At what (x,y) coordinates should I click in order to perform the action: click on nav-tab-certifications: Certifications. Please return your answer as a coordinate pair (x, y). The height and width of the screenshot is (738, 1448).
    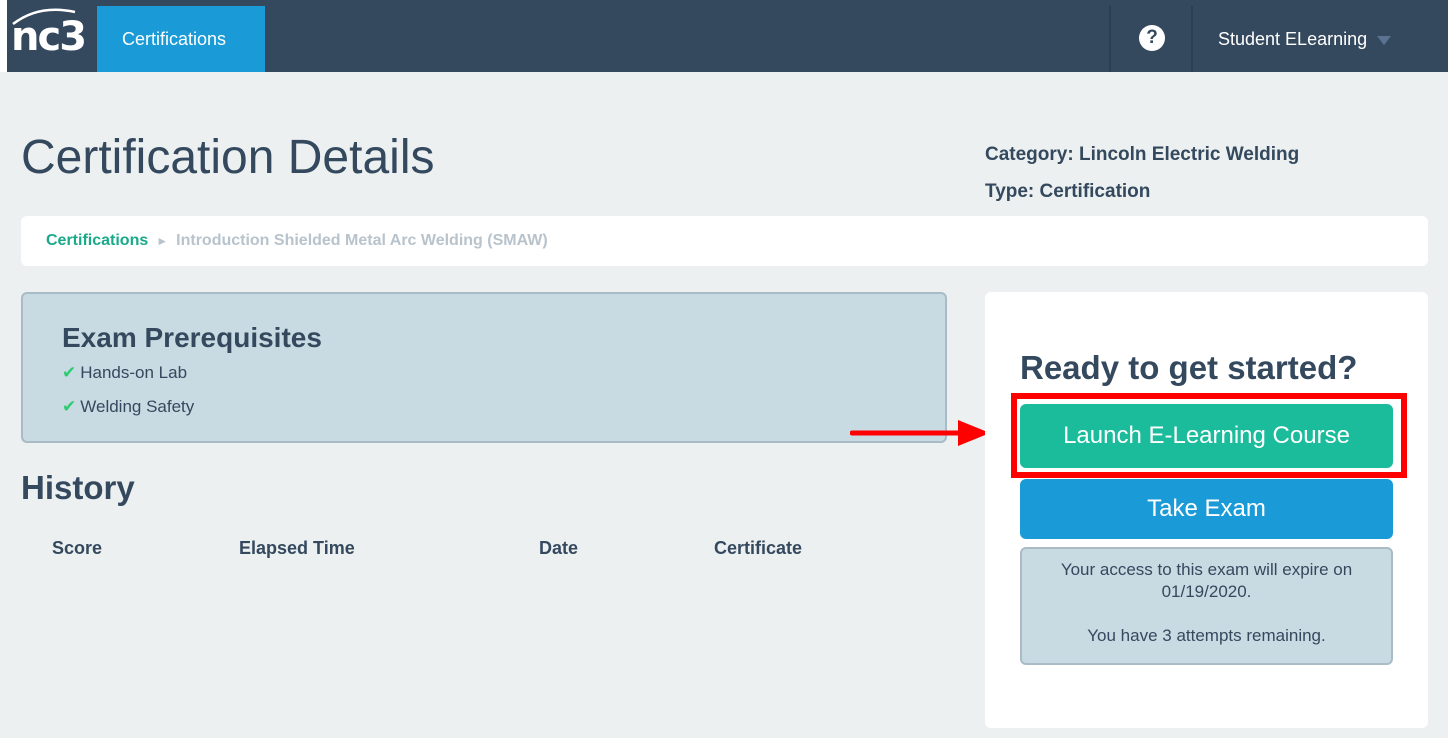
    Looking at the image, I should click on (181, 39).